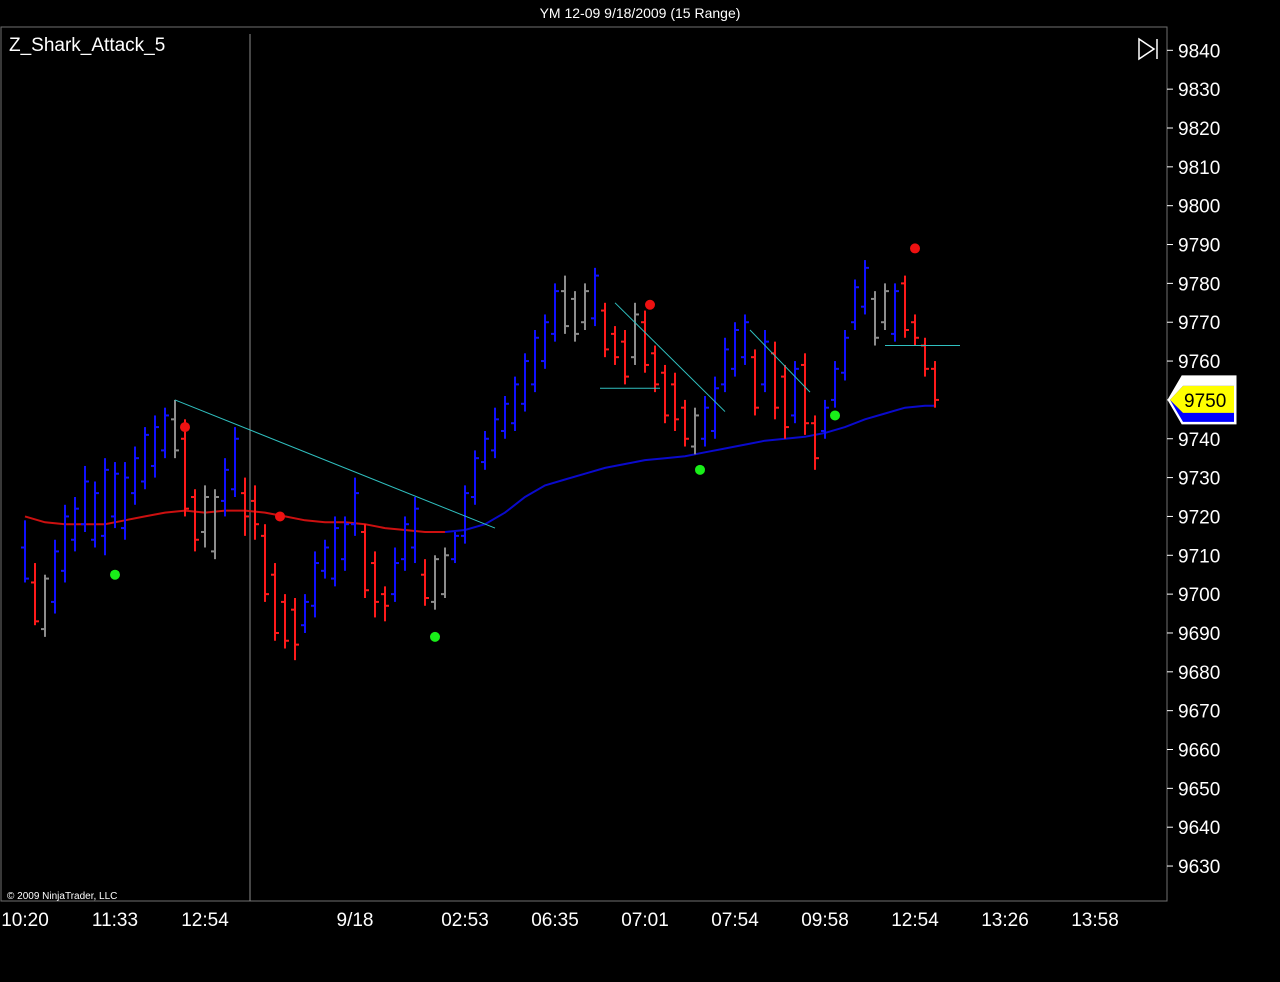 This screenshot has width=1280, height=982. I want to click on price-tick-label: 9840, so click(1199, 51).